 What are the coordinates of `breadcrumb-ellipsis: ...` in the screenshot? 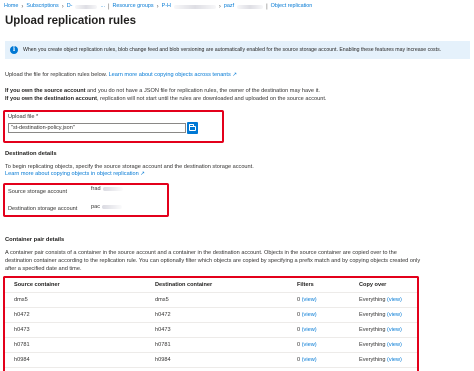 It's located at (102, 6).